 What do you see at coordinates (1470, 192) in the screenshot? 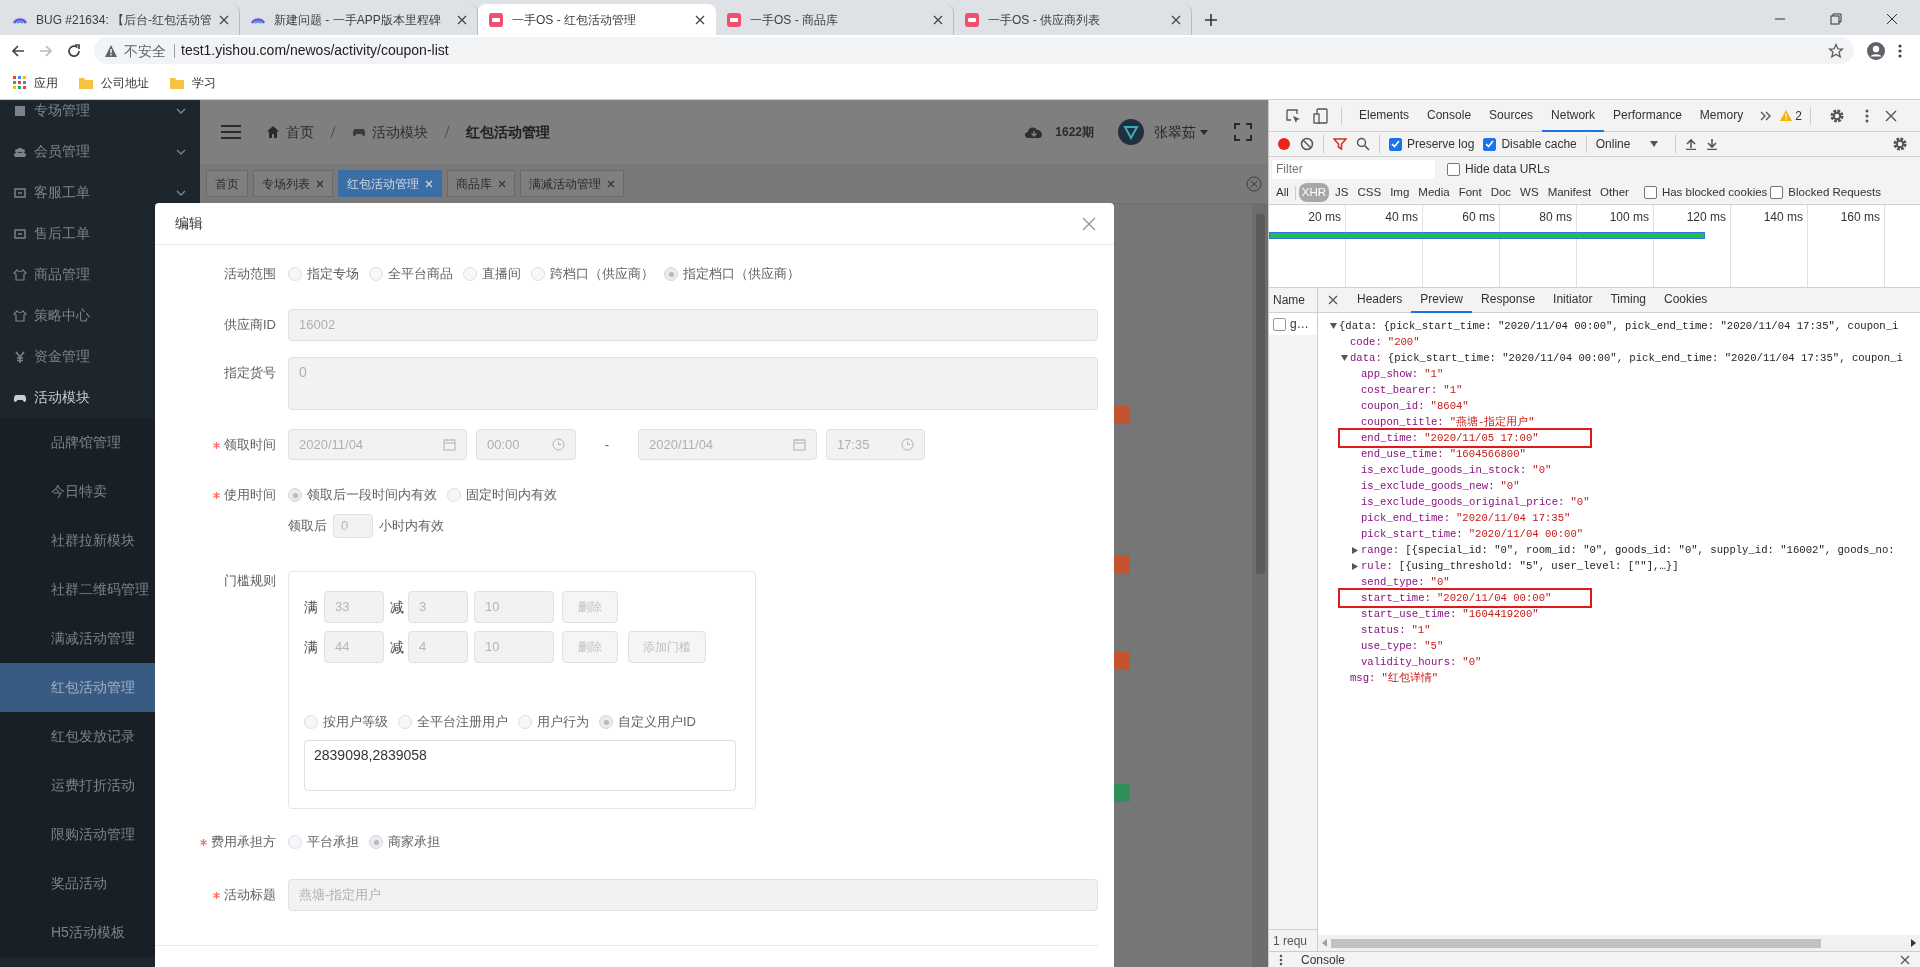
I see `type-filter: Font` at bounding box center [1470, 192].